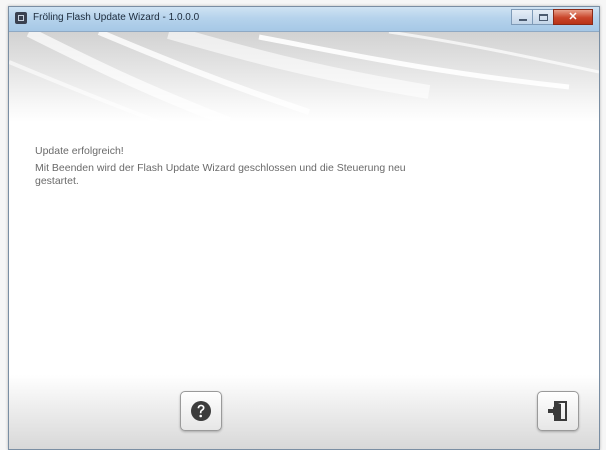  I want to click on exit-door-icon, so click(557, 411).